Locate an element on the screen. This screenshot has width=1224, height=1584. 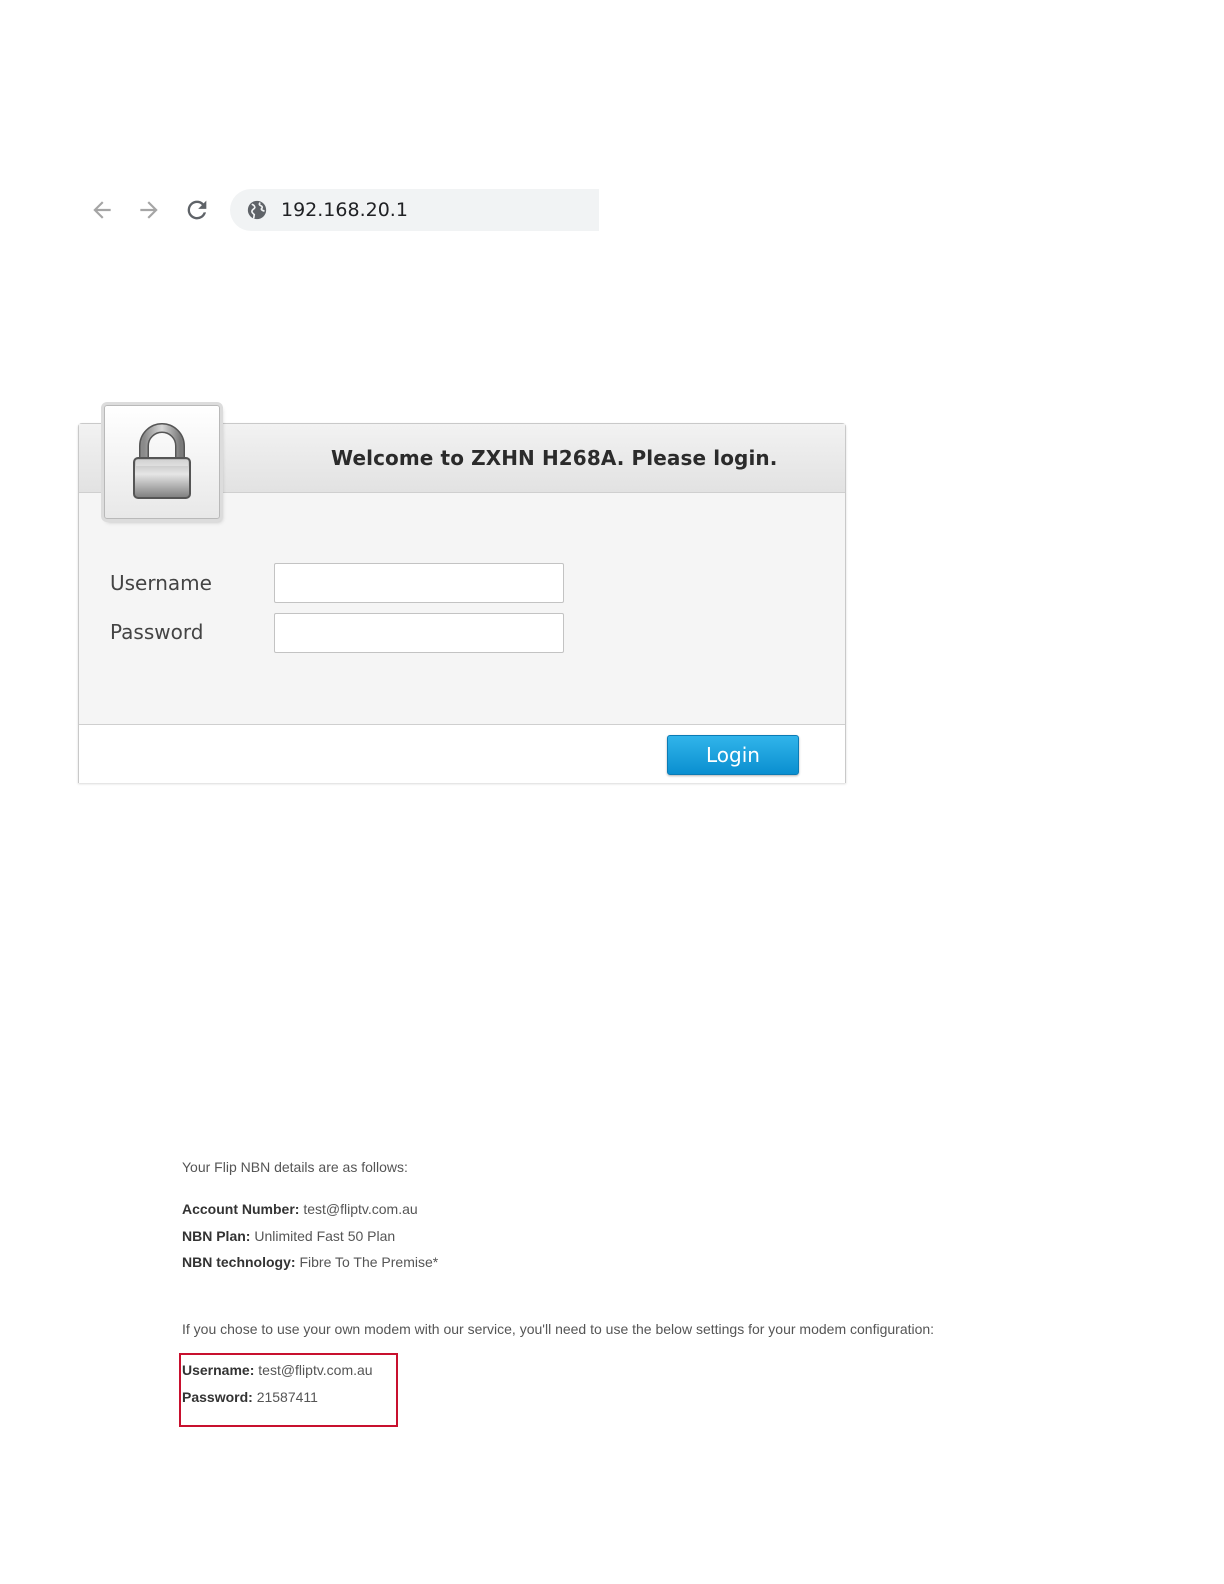
password-label: Password is located at coordinates (157, 632).